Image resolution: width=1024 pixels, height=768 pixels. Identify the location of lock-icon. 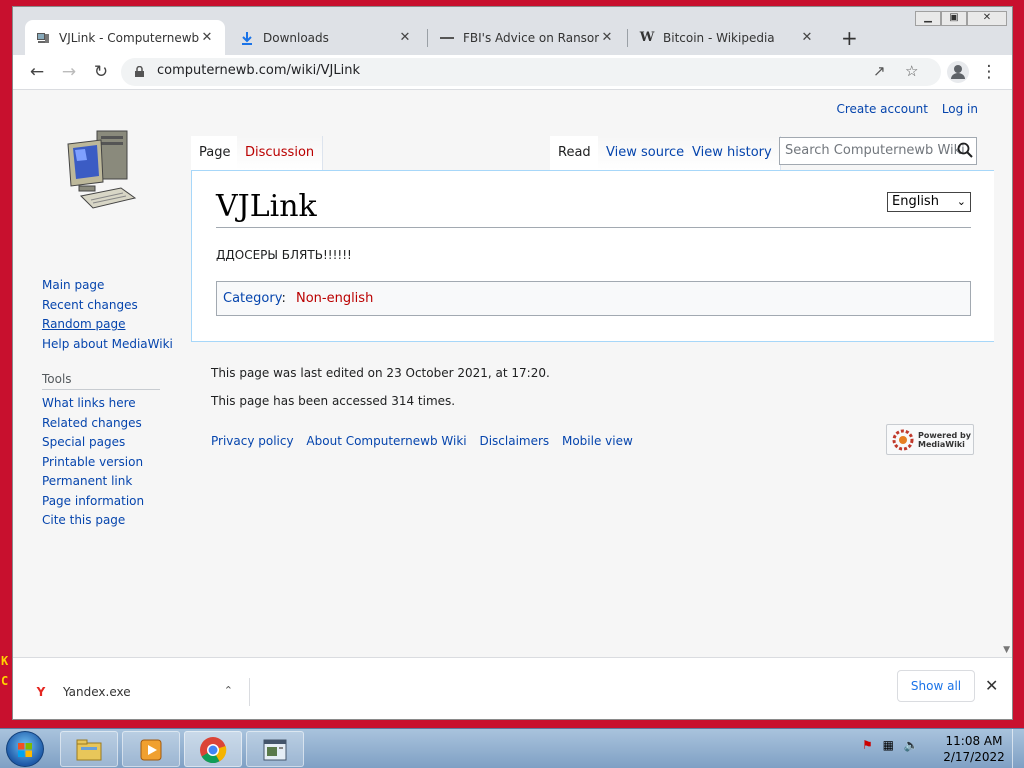
(139, 71).